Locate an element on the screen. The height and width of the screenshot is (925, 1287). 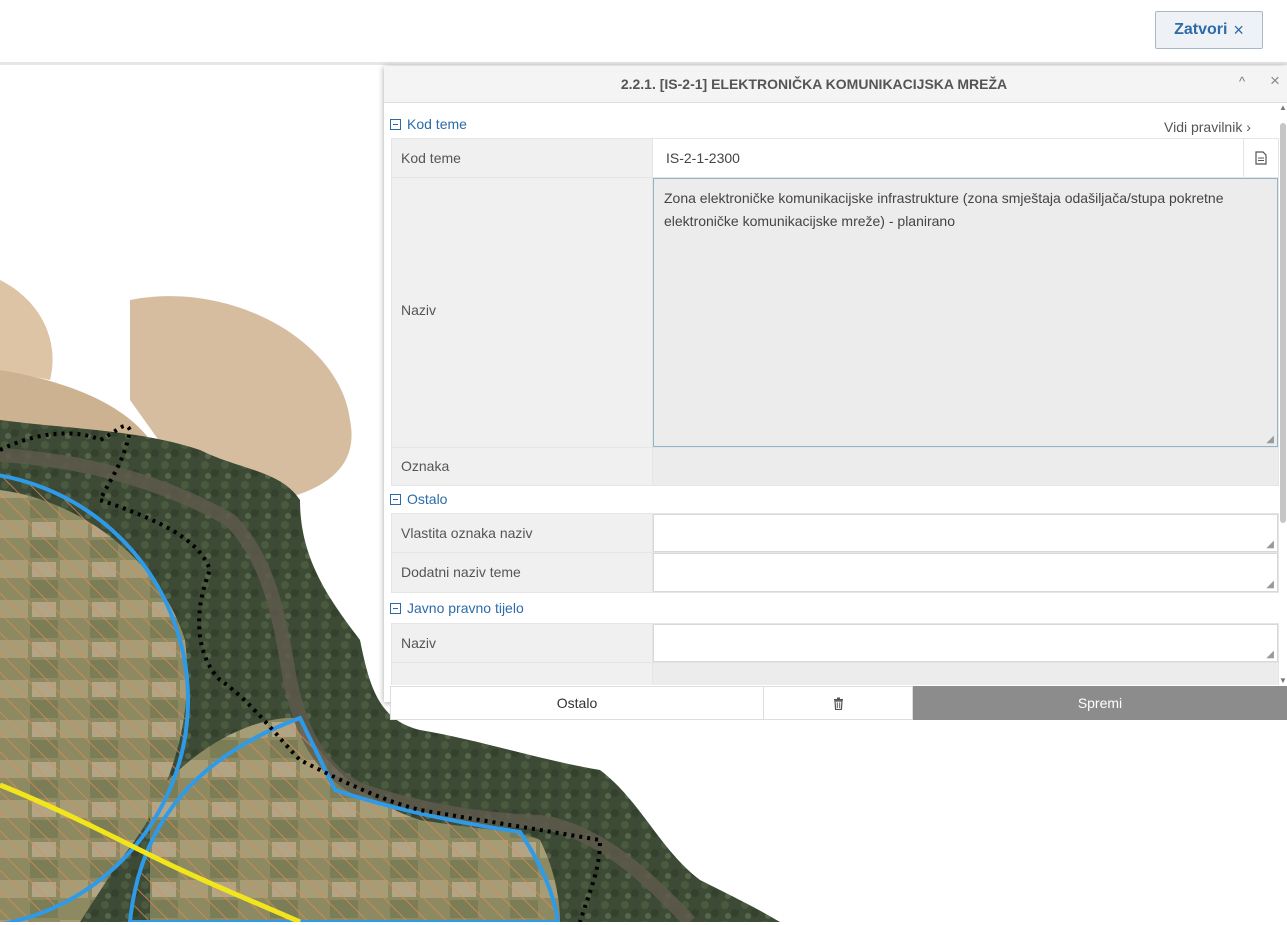
section-ostalo-header: Ostalo is located at coordinates (418, 499).